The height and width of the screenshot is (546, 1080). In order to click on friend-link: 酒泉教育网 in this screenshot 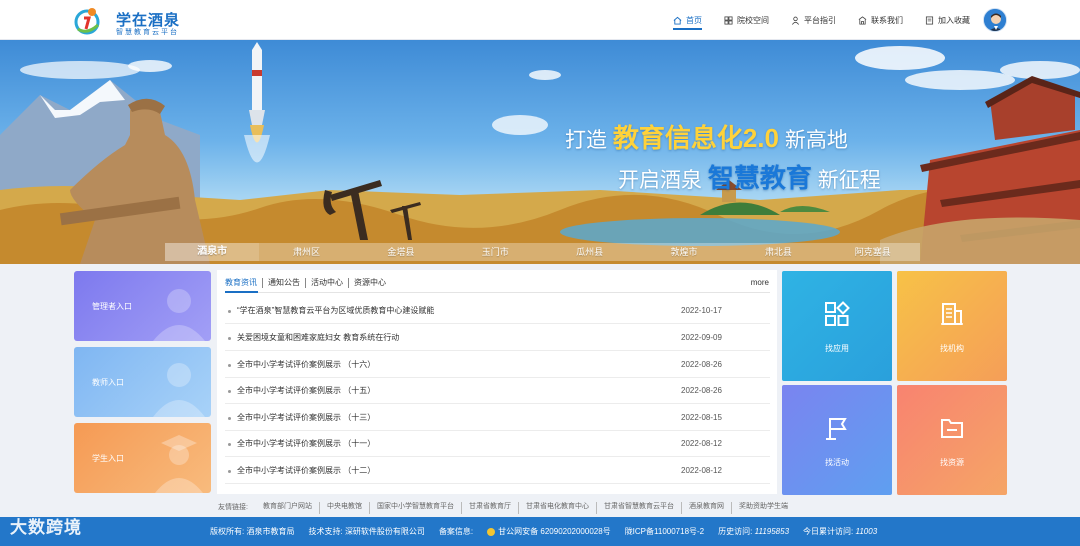, I will do `click(707, 508)`.